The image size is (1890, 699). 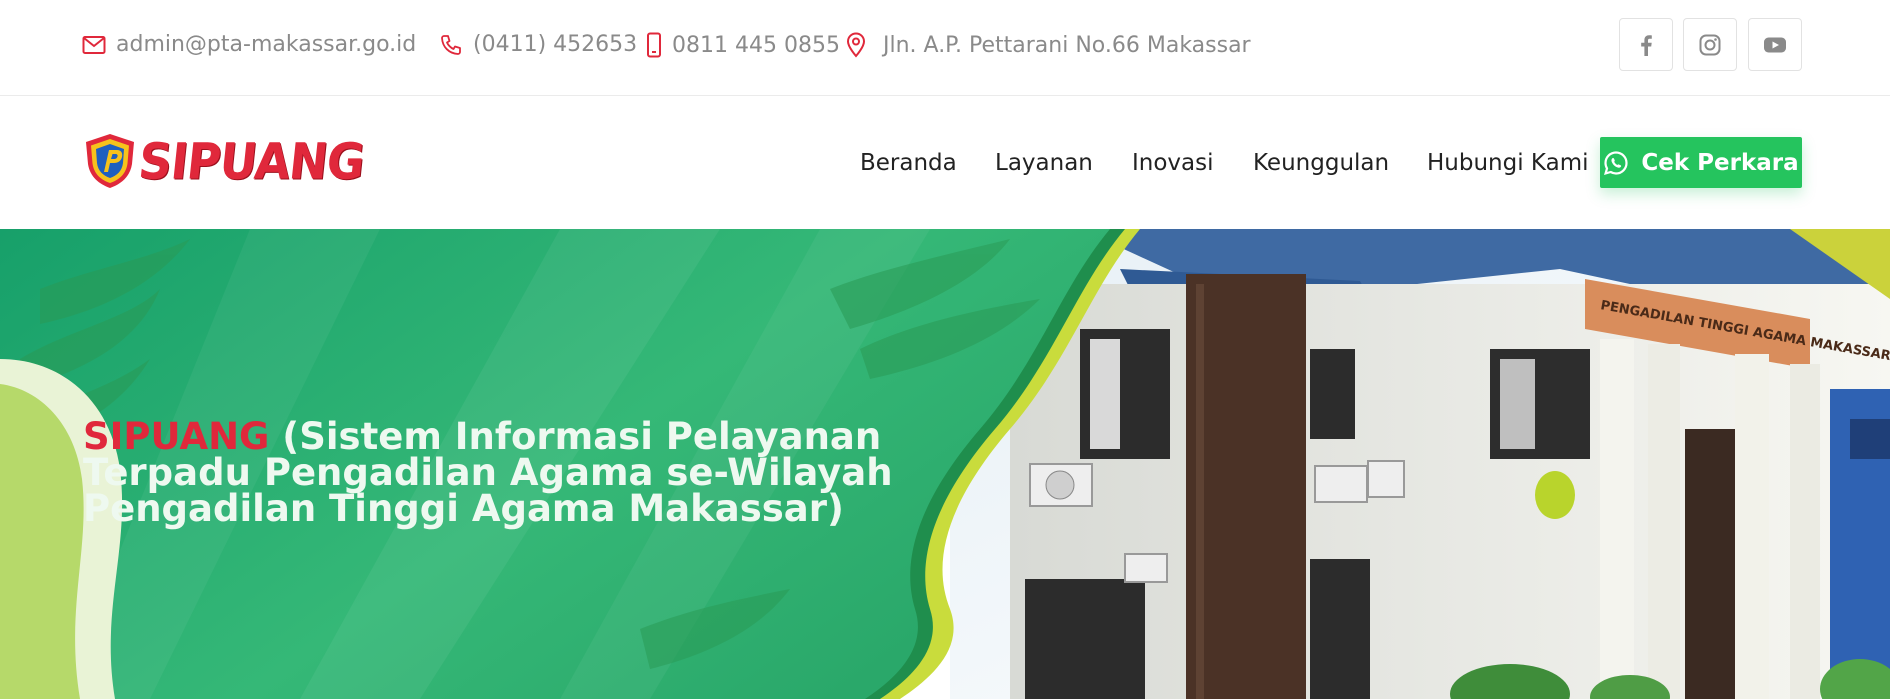 I want to click on contact-mobile: 0811 445 0855, so click(x=743, y=45).